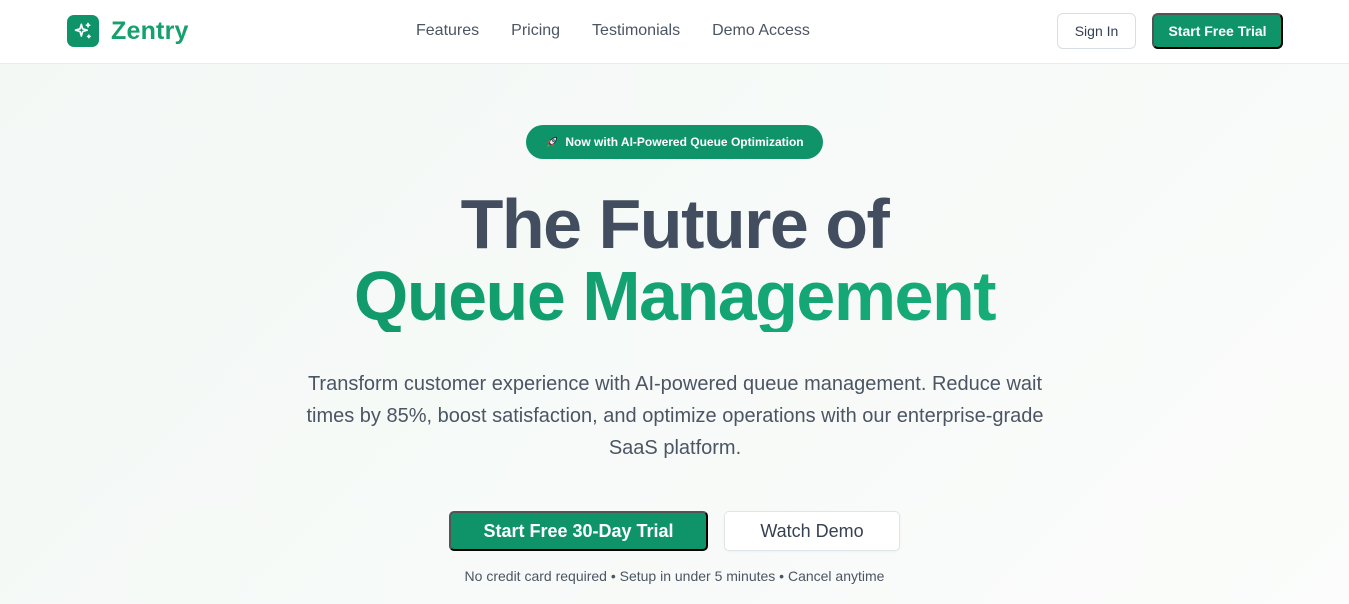 The width and height of the screenshot is (1349, 604). Describe the element at coordinates (83, 31) in the screenshot. I see `sparkles-icon` at that location.